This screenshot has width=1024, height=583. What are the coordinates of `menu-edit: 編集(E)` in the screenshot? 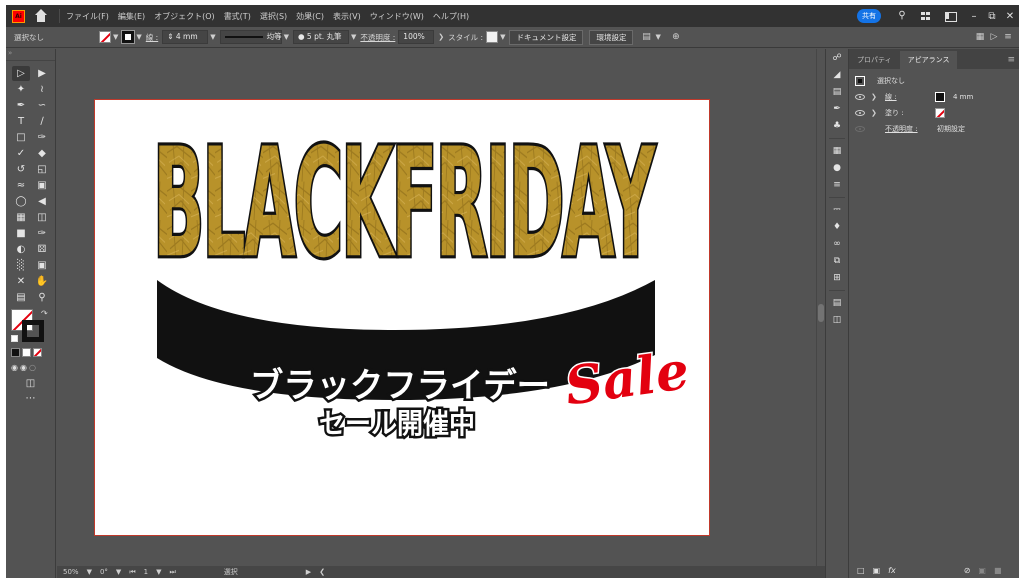 It's located at (131, 16).